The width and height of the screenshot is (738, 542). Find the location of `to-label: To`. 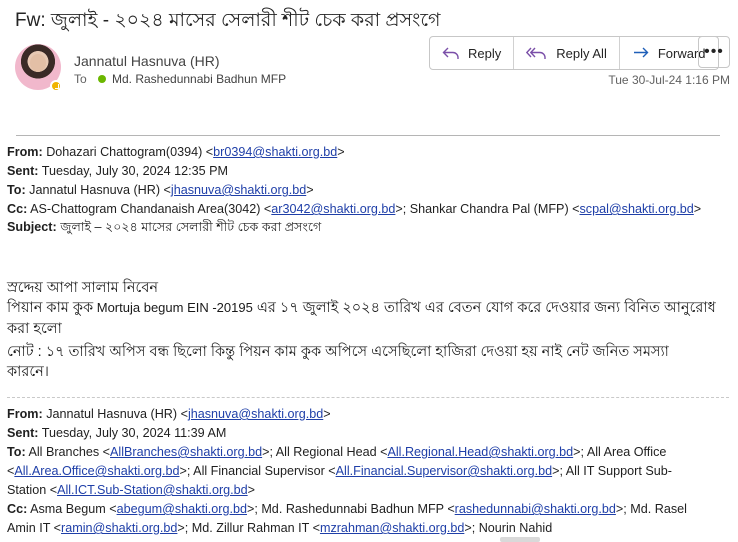

to-label: To is located at coordinates (80, 79).